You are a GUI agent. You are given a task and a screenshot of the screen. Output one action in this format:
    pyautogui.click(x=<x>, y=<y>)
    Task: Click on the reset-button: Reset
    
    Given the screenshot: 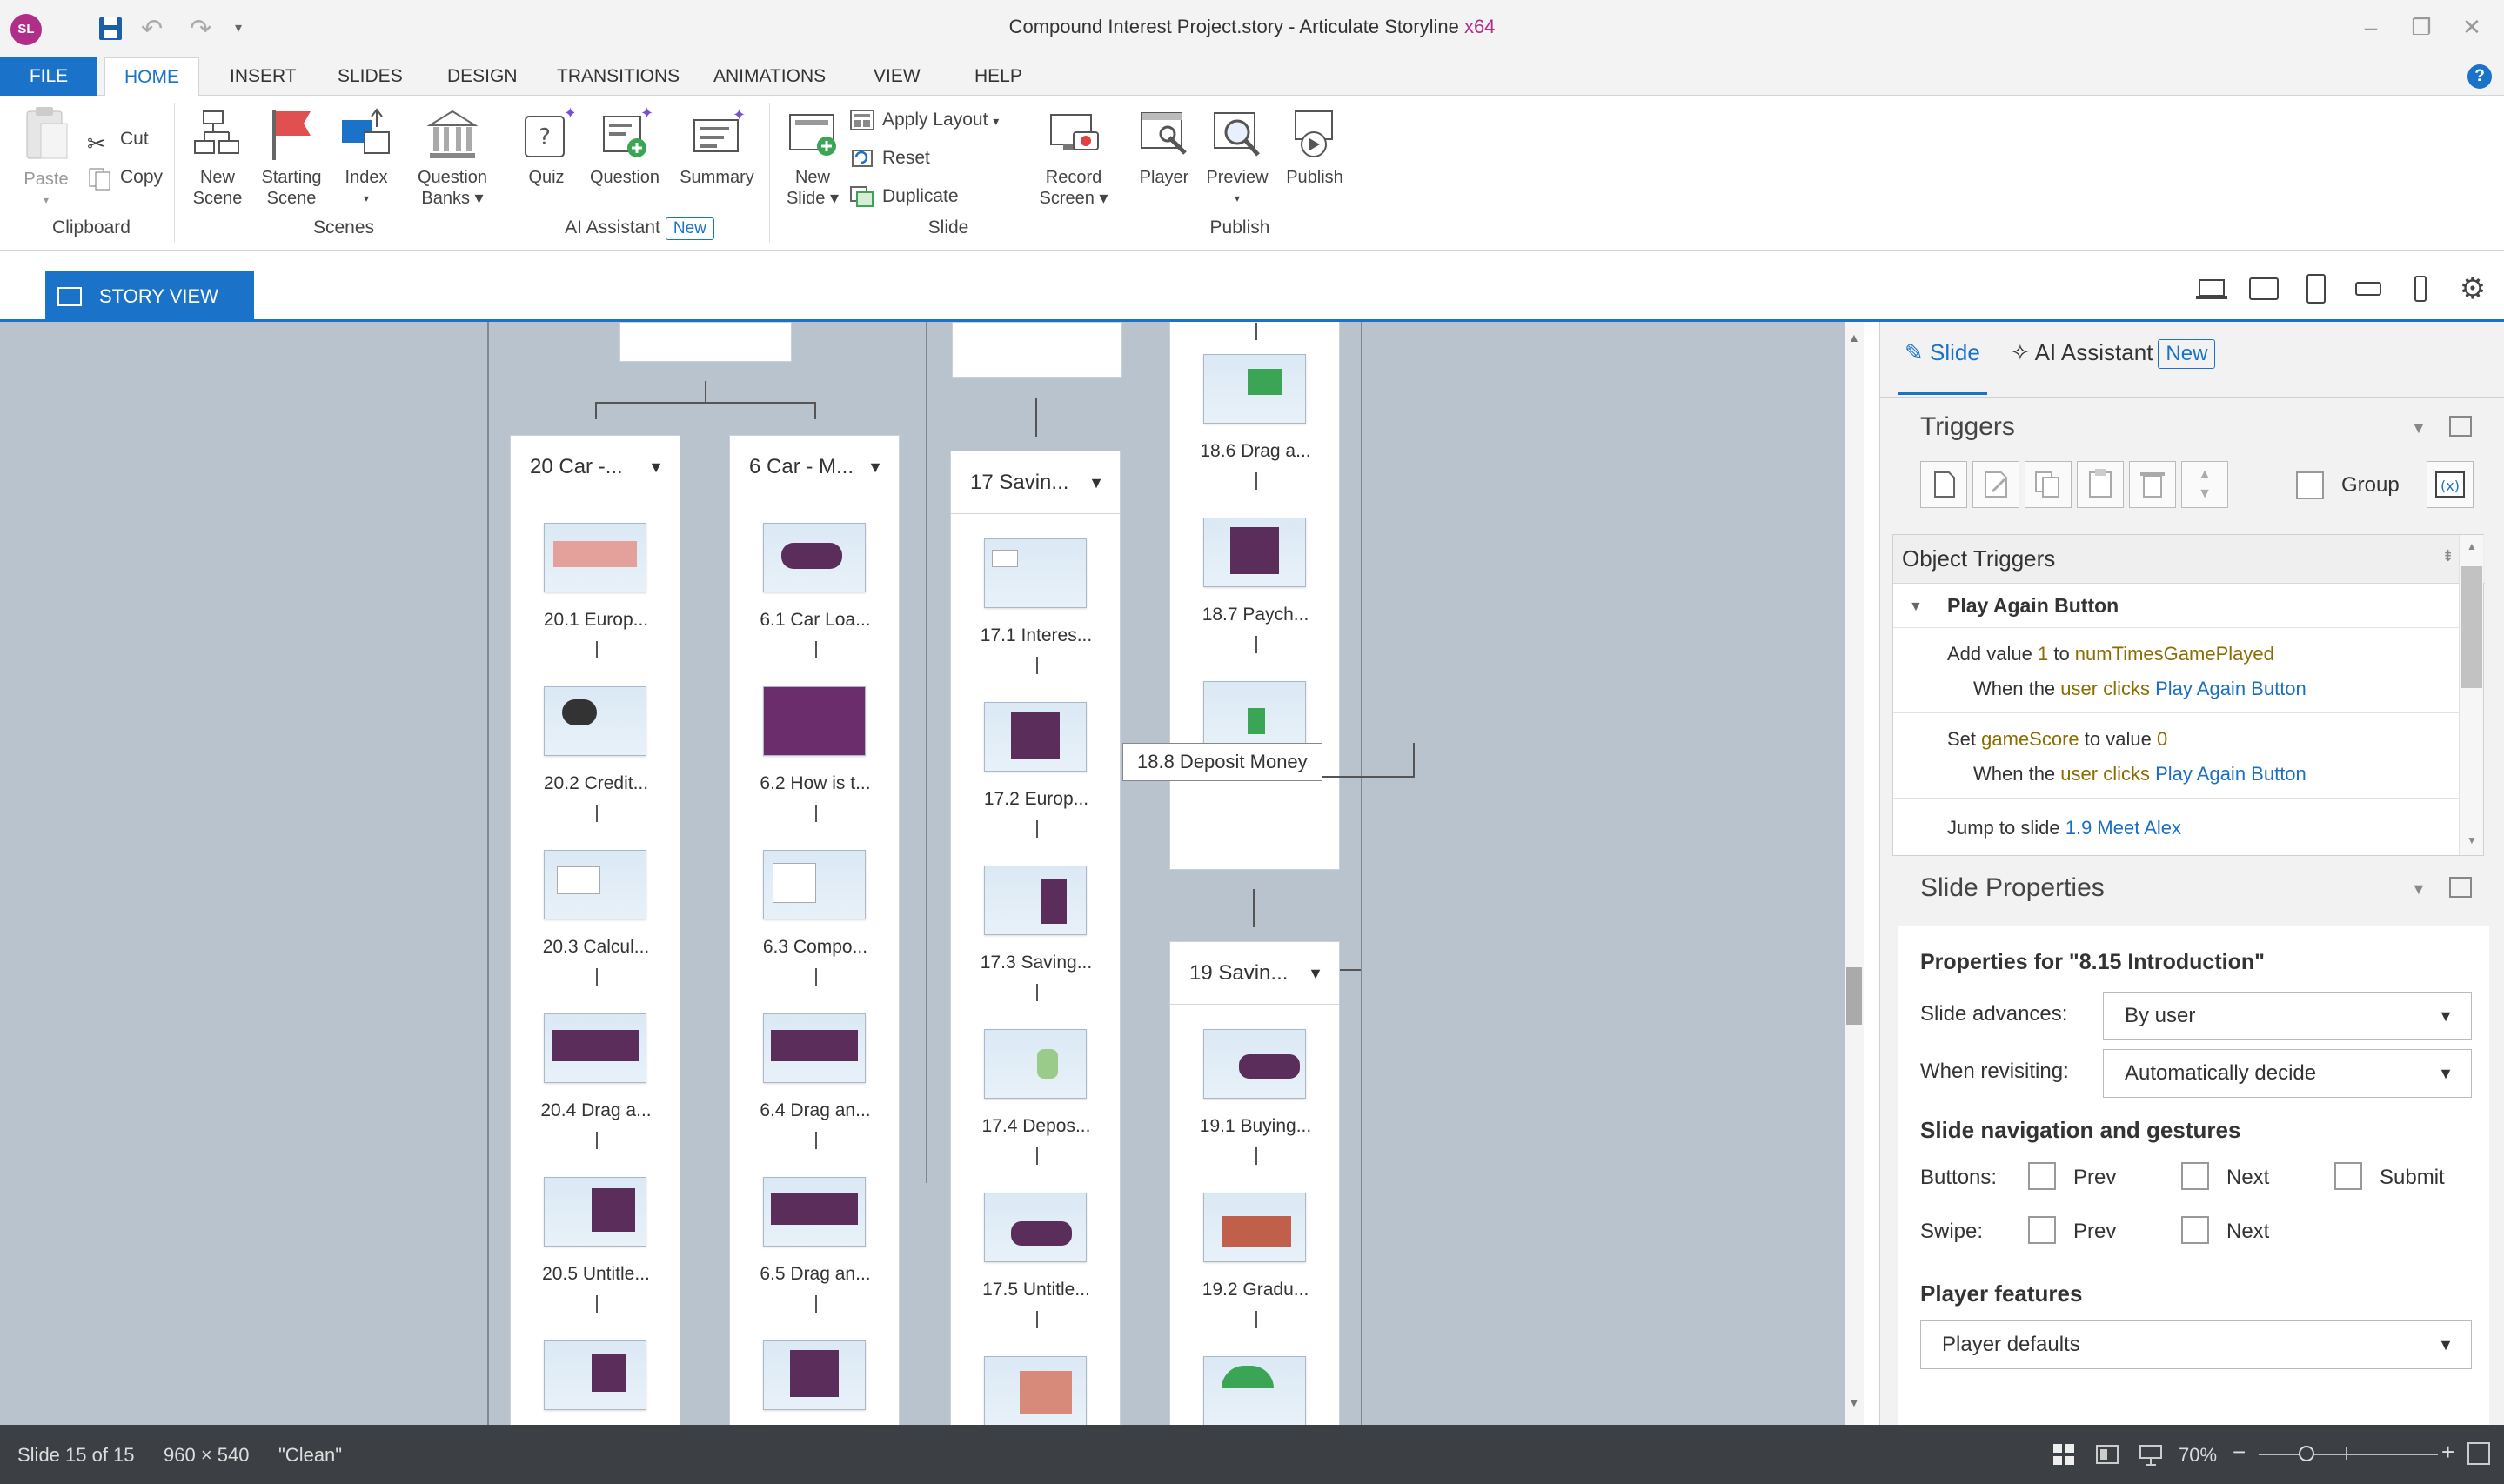 What is the action you would take?
    pyautogui.click(x=889, y=158)
    